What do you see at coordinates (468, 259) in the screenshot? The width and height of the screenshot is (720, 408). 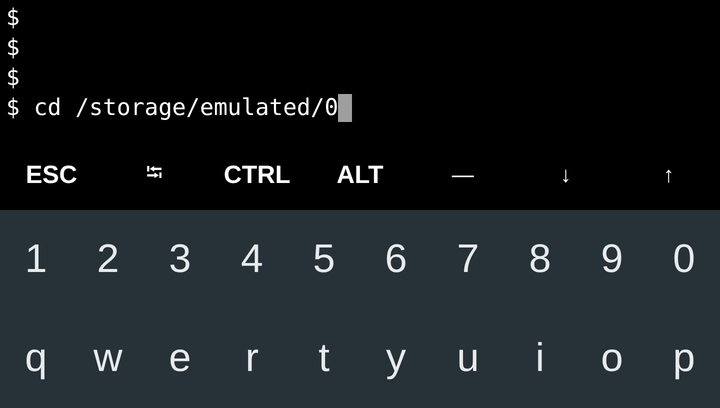 I see `keyboard-key: 7` at bounding box center [468, 259].